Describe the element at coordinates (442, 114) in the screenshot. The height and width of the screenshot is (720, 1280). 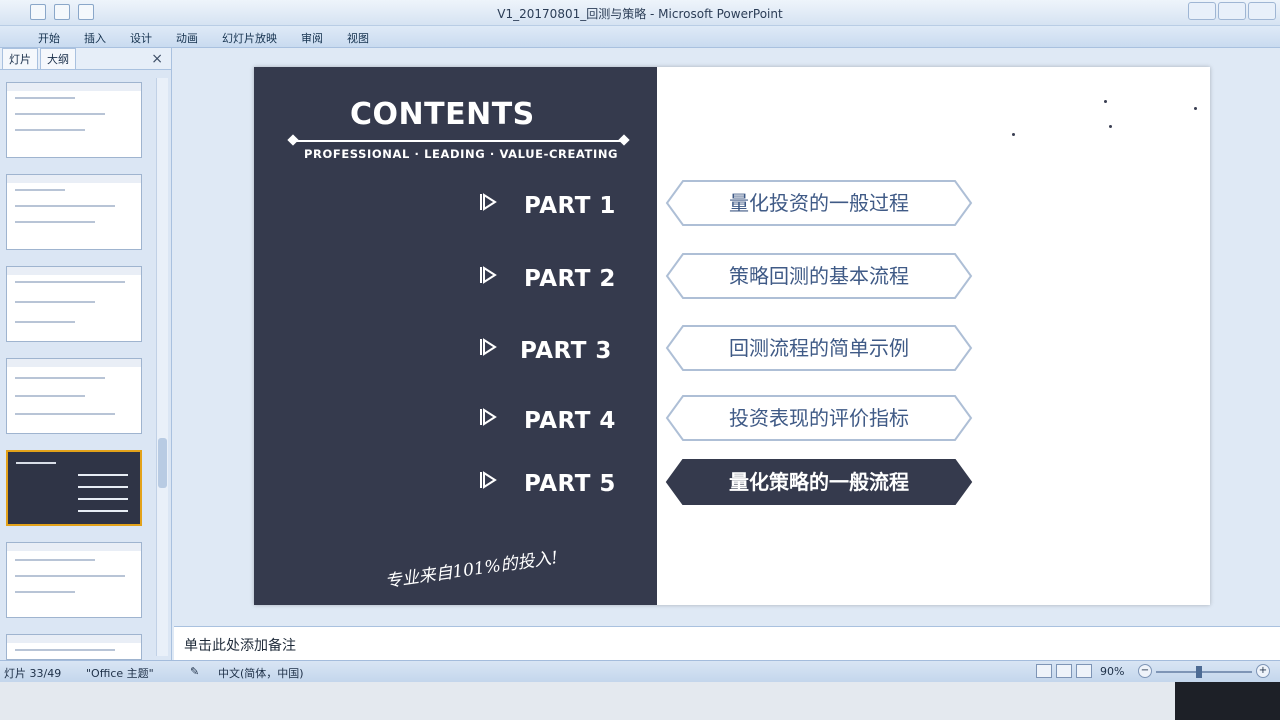
I see `slide-heading: CONTENTS` at that location.